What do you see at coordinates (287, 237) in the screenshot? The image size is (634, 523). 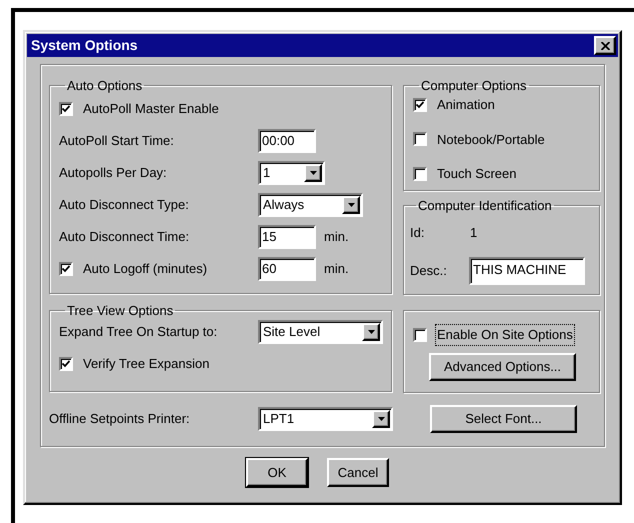 I see `input-field: 15` at bounding box center [287, 237].